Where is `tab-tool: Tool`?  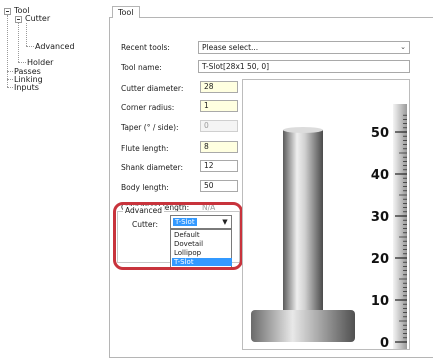
tab-tool: Tool is located at coordinates (126, 12).